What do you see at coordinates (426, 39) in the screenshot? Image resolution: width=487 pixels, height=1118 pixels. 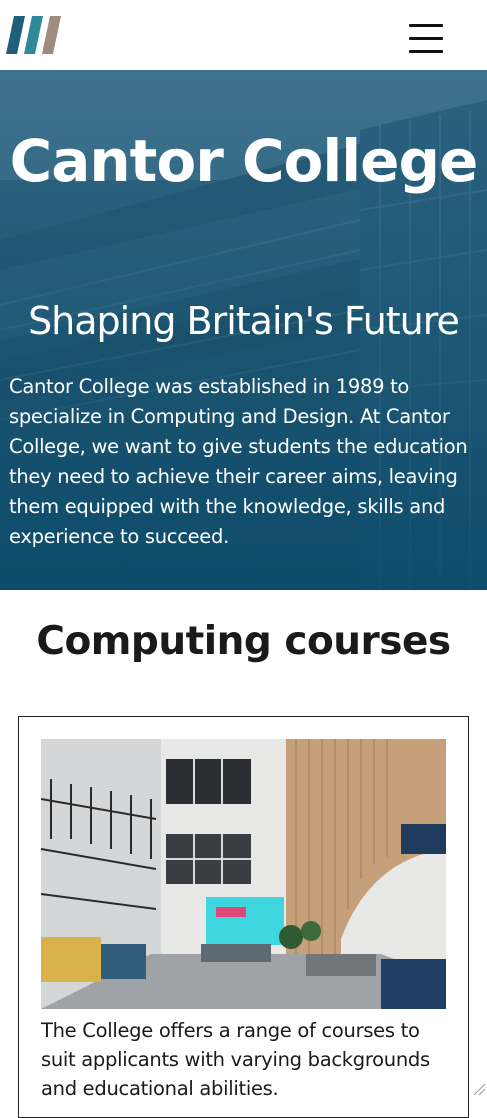 I see `hamburger-menu-icon` at bounding box center [426, 39].